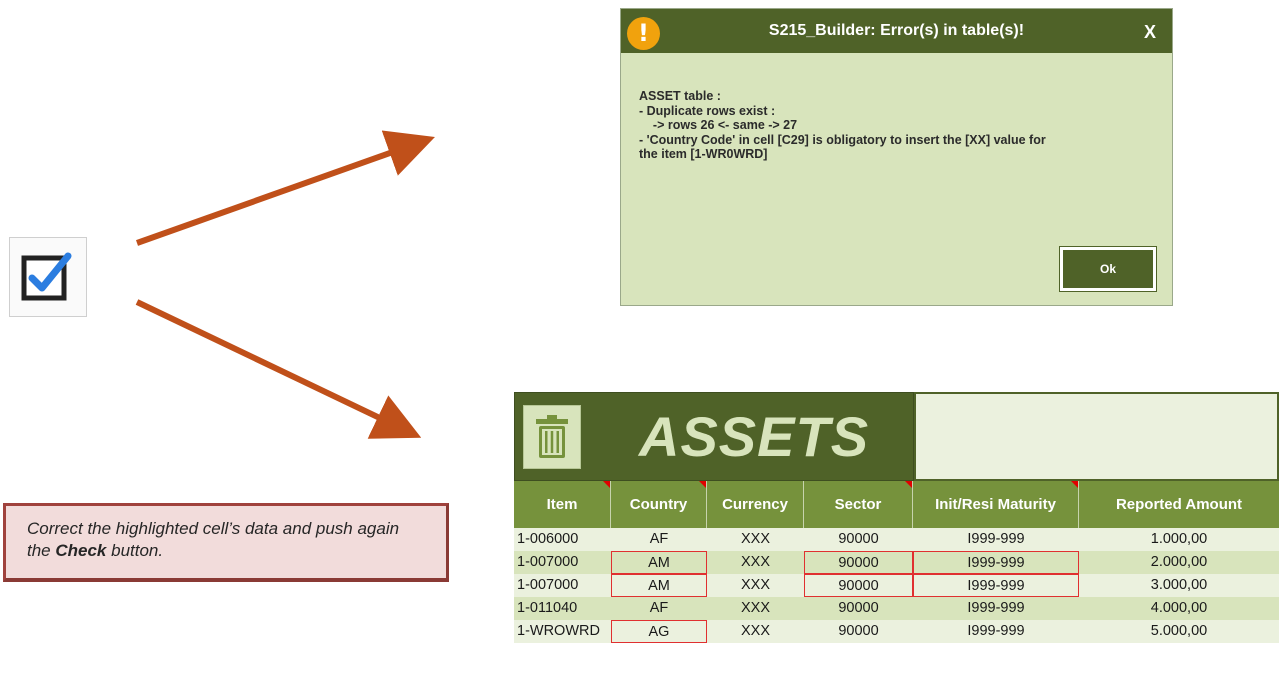 The image size is (1279, 675). Describe the element at coordinates (1179, 608) in the screenshot. I see `cell-amount: 4.000,00` at that location.